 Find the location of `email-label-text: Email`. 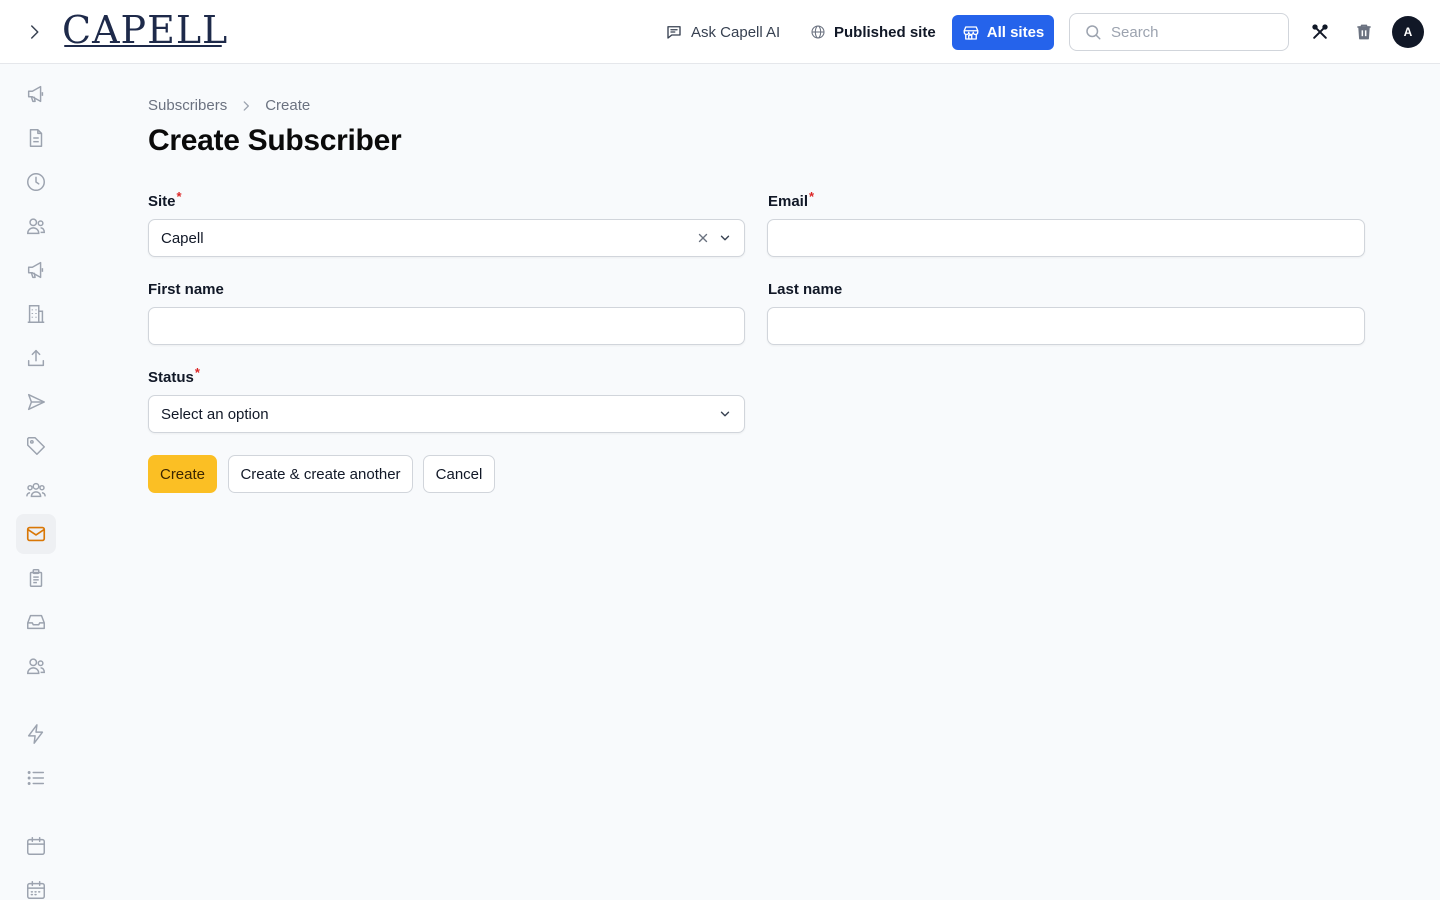

email-label-text: Email is located at coordinates (788, 201).